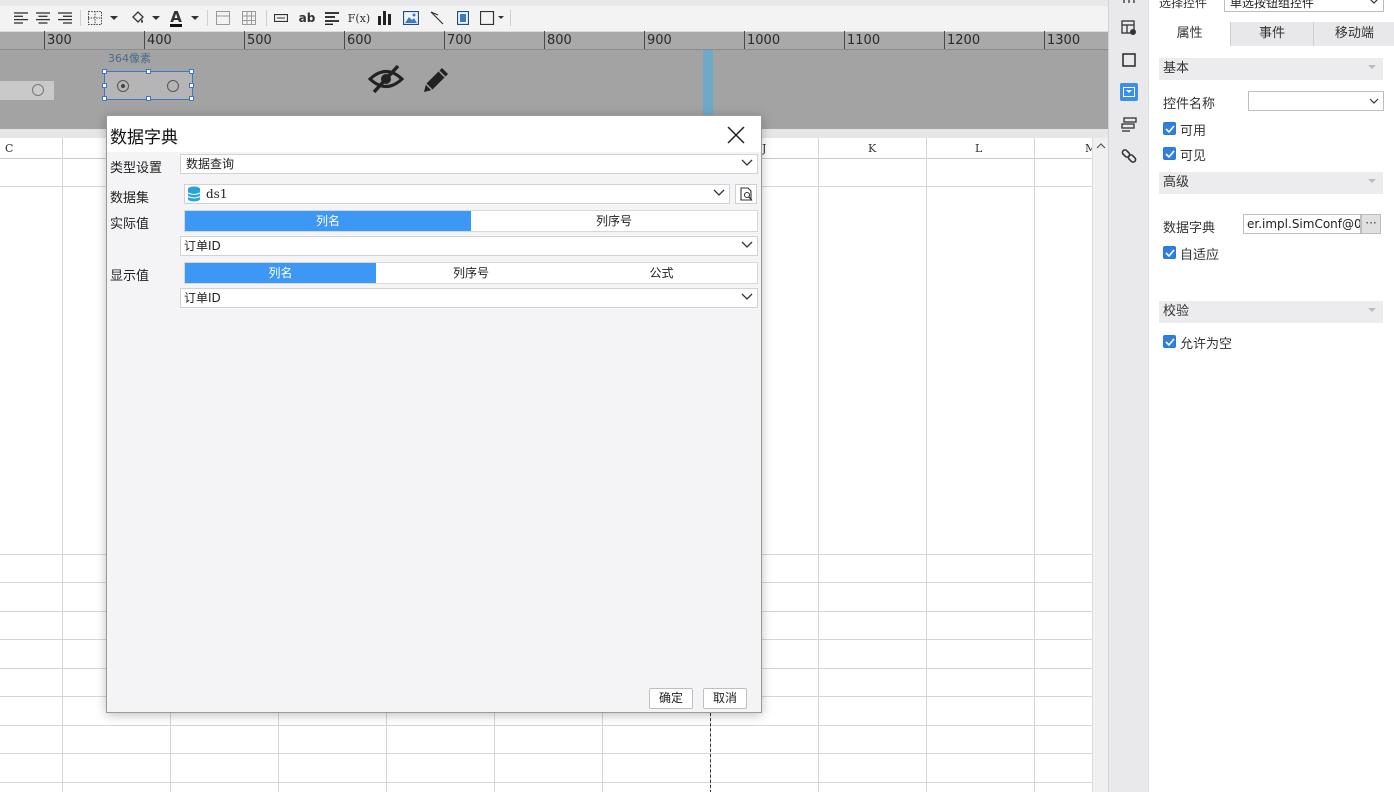 The height and width of the screenshot is (792, 1394). Describe the element at coordinates (385, 18) in the screenshot. I see `bar-chart-icon` at that location.